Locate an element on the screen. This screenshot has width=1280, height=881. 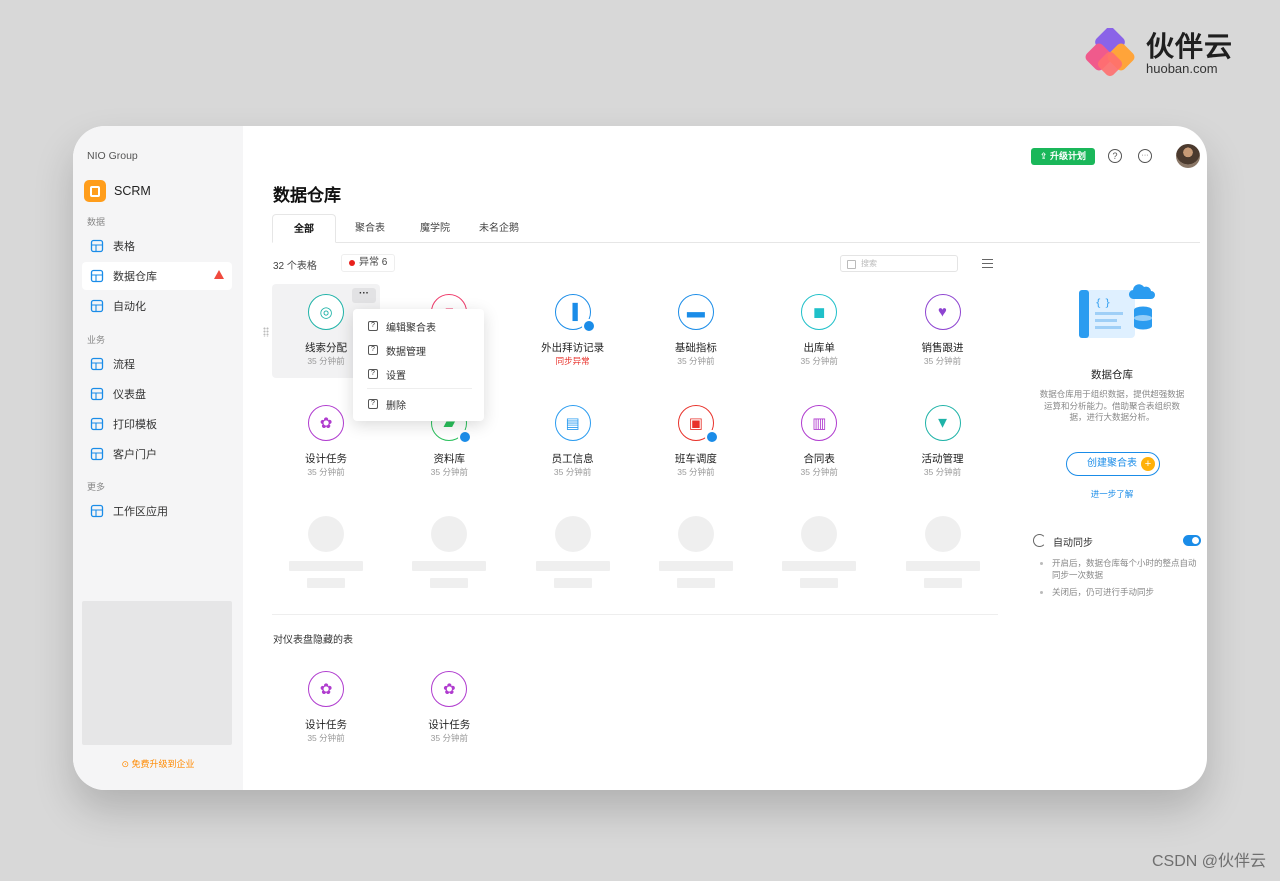
sidebar-item-label: 仪表盘 is located at coordinates (129, 395).